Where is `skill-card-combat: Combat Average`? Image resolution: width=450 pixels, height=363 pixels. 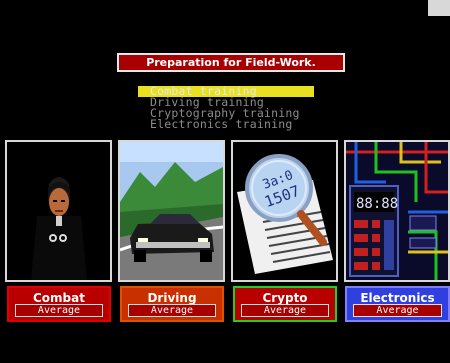 skill-card-combat: Combat Average is located at coordinates (59, 304).